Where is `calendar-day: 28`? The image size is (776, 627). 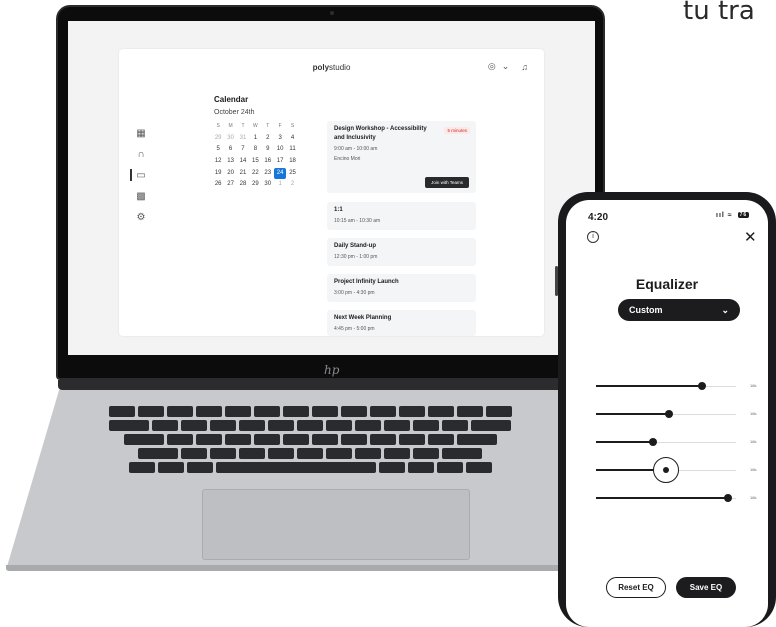
calendar-day: 28 is located at coordinates (243, 185).